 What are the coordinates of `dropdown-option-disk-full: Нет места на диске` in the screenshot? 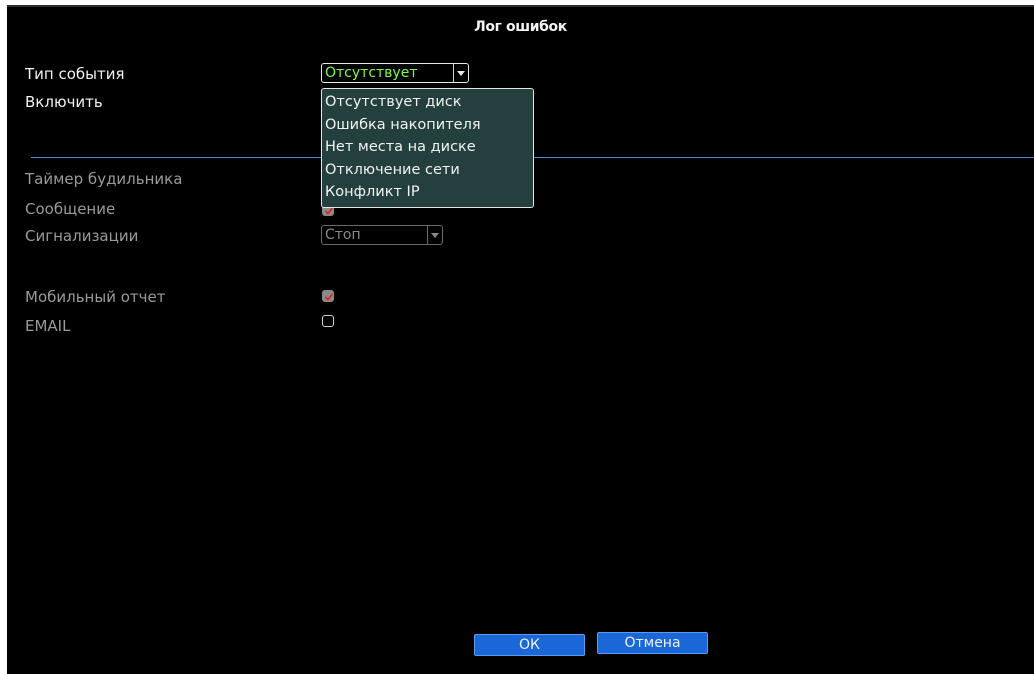 It's located at (427, 147).